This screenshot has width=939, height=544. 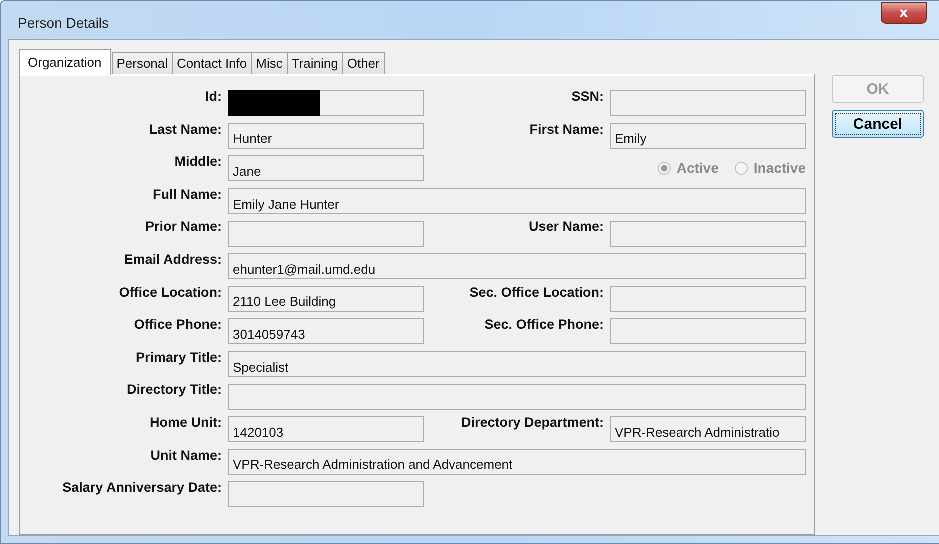 What do you see at coordinates (326, 299) in the screenshot?
I see `input-field: 2110 Lee Building` at bounding box center [326, 299].